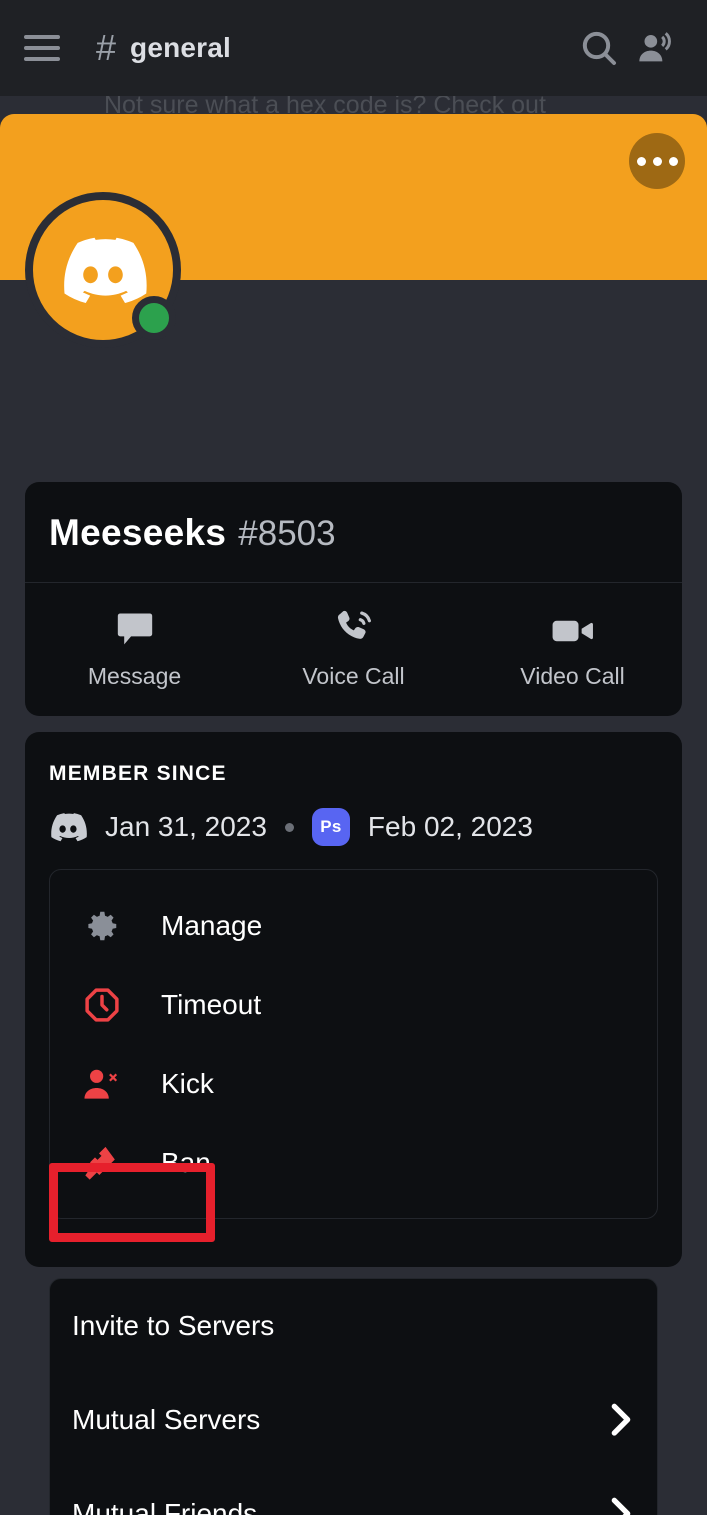 The image size is (707, 1515). Describe the element at coordinates (186, 826) in the screenshot. I see `discord-join-date: Jan 31, 2023` at that location.